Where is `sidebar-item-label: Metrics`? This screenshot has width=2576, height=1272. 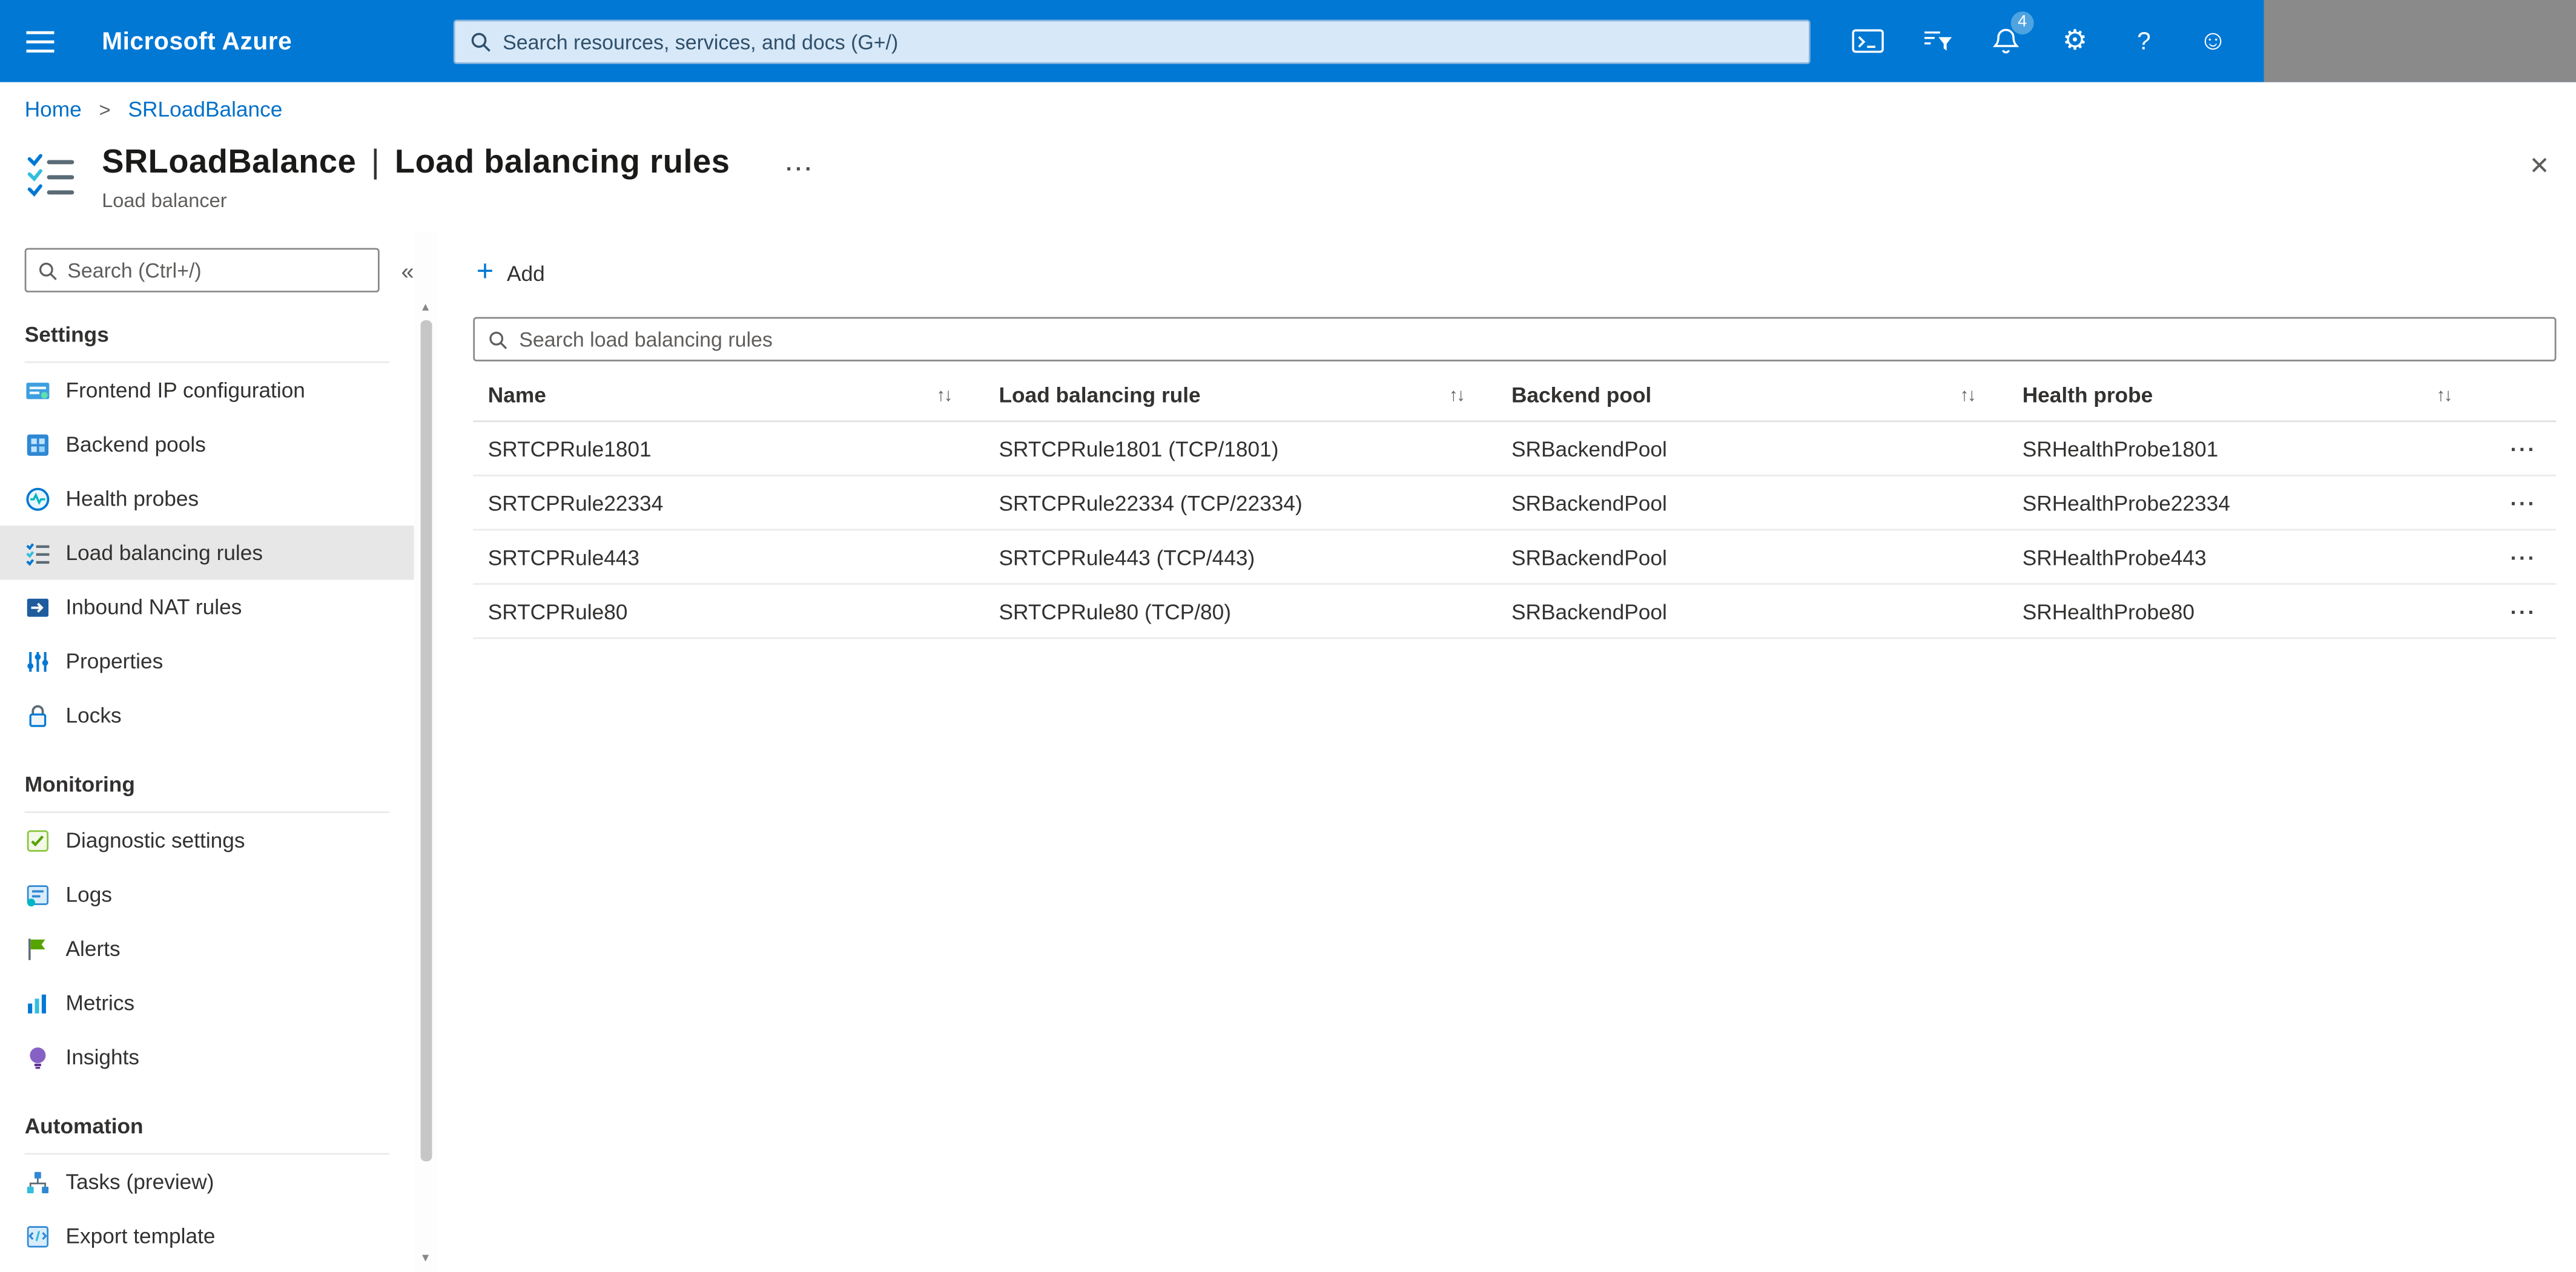 sidebar-item-label: Metrics is located at coordinates (100, 1002).